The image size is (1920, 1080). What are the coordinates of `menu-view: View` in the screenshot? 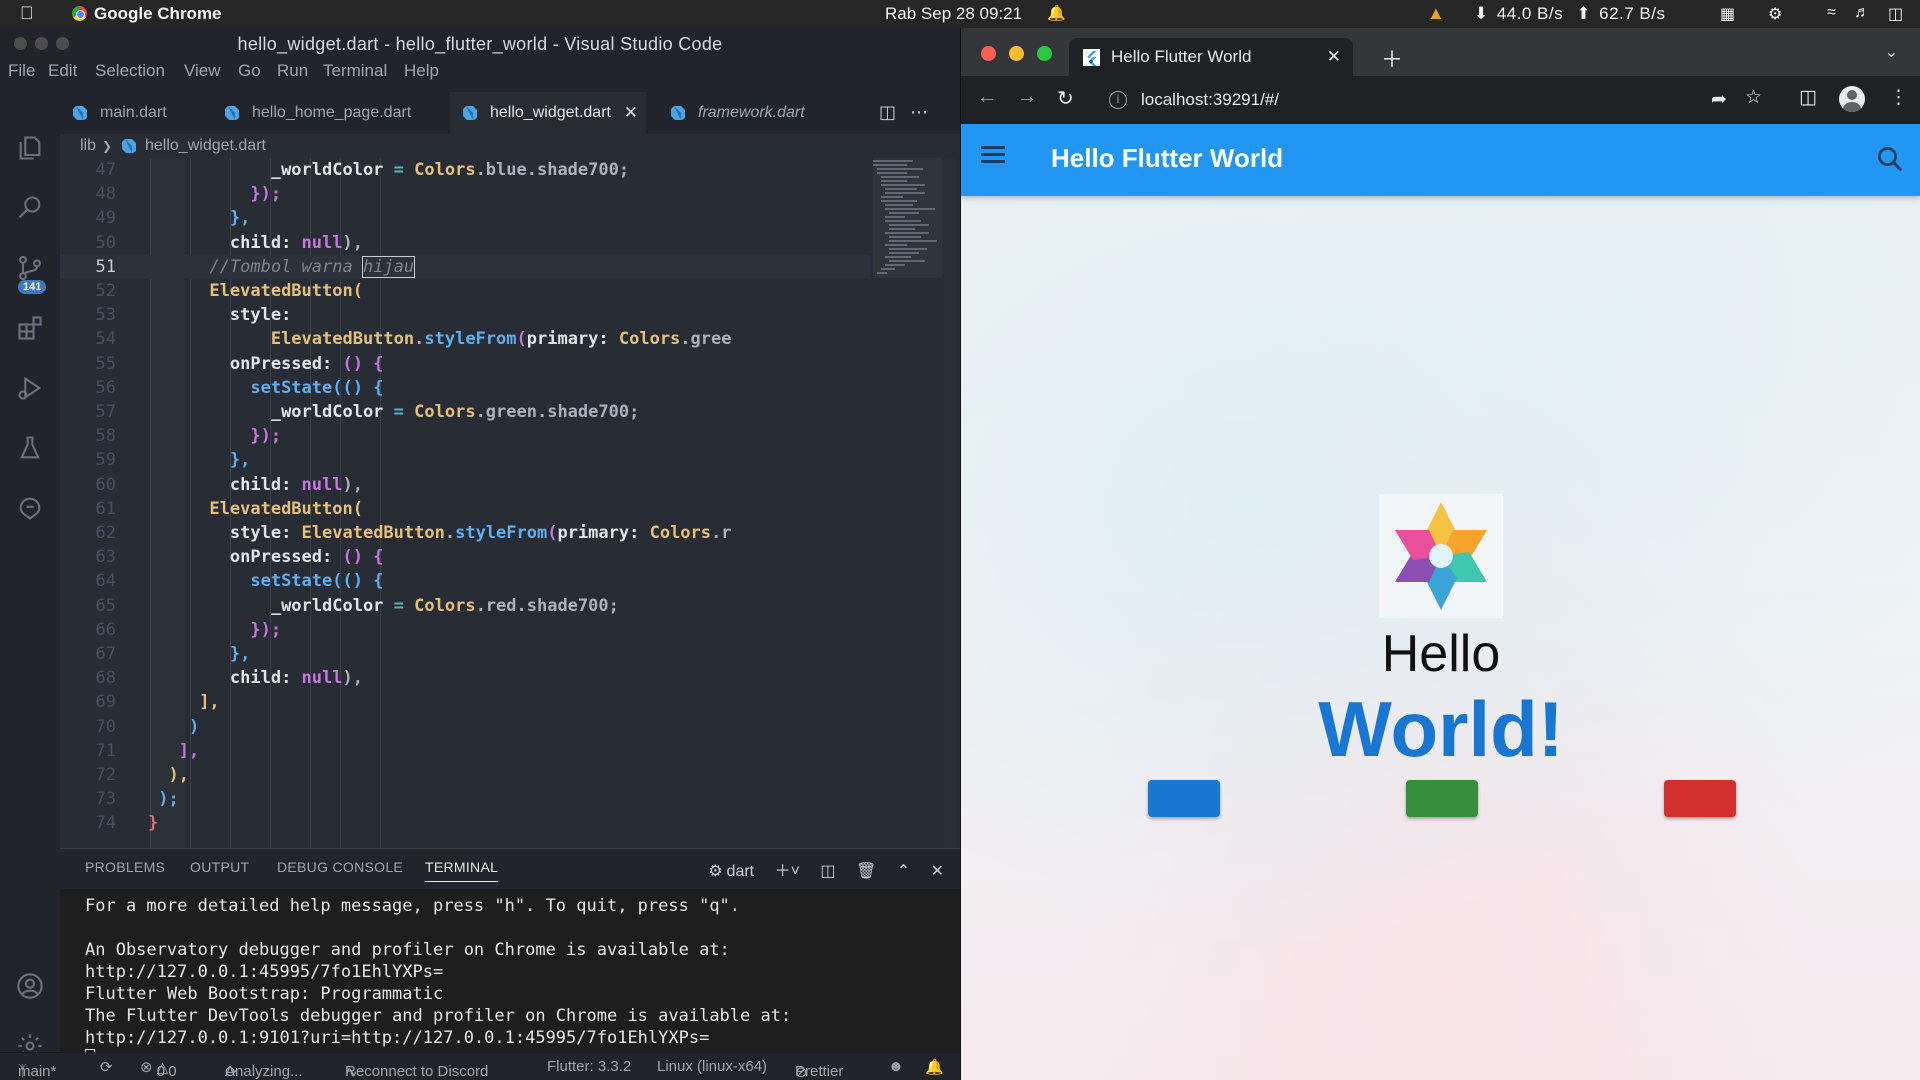 It's located at (202, 71).